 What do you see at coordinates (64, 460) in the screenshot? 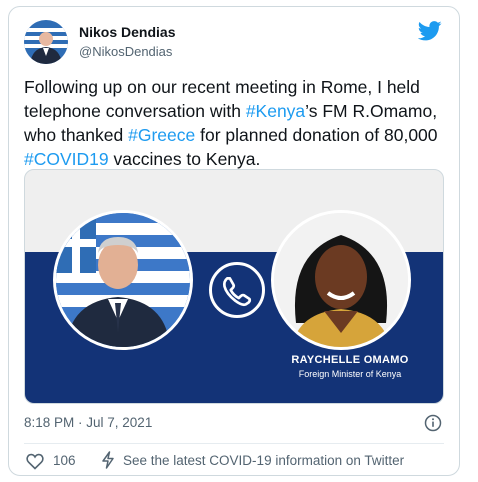
I see `like-count: 106` at bounding box center [64, 460].